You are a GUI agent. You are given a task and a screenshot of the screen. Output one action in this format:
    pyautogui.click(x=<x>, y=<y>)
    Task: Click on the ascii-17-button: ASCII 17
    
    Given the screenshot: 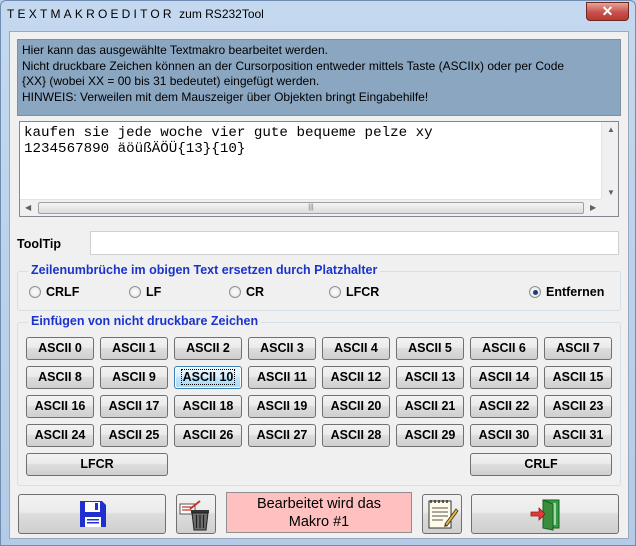 What is the action you would take?
    pyautogui.click(x=134, y=406)
    